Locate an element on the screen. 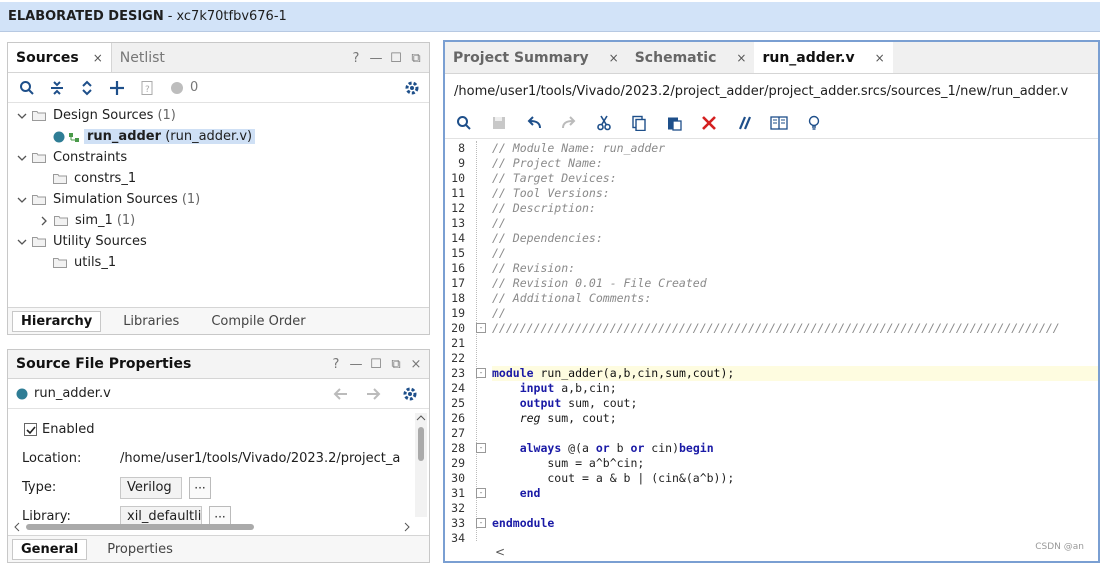 This screenshot has width=1100, height=563. line-number: 20 is located at coordinates (458, 328).